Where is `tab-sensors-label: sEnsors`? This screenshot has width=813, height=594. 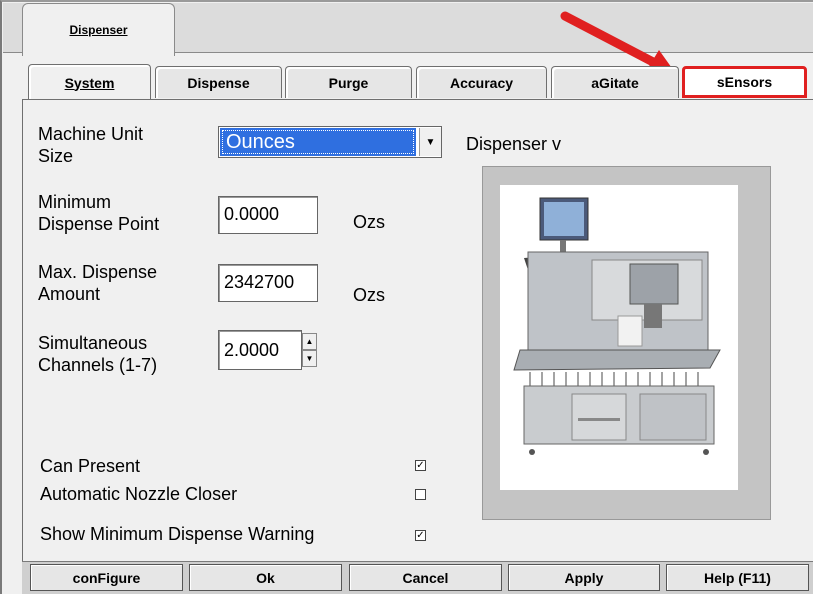 tab-sensors-label: sEnsors is located at coordinates (744, 82).